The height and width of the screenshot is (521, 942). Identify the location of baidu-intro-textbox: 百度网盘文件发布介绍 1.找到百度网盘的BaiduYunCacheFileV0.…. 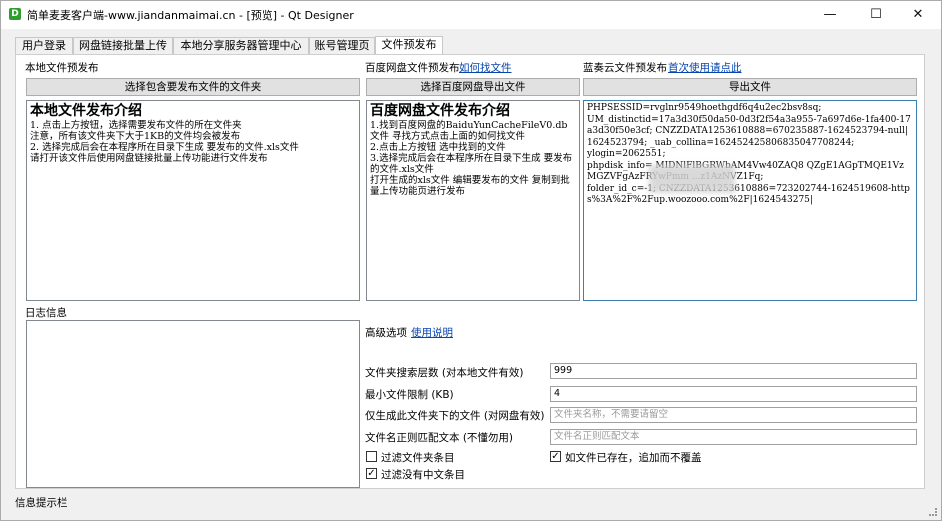
(473, 200).